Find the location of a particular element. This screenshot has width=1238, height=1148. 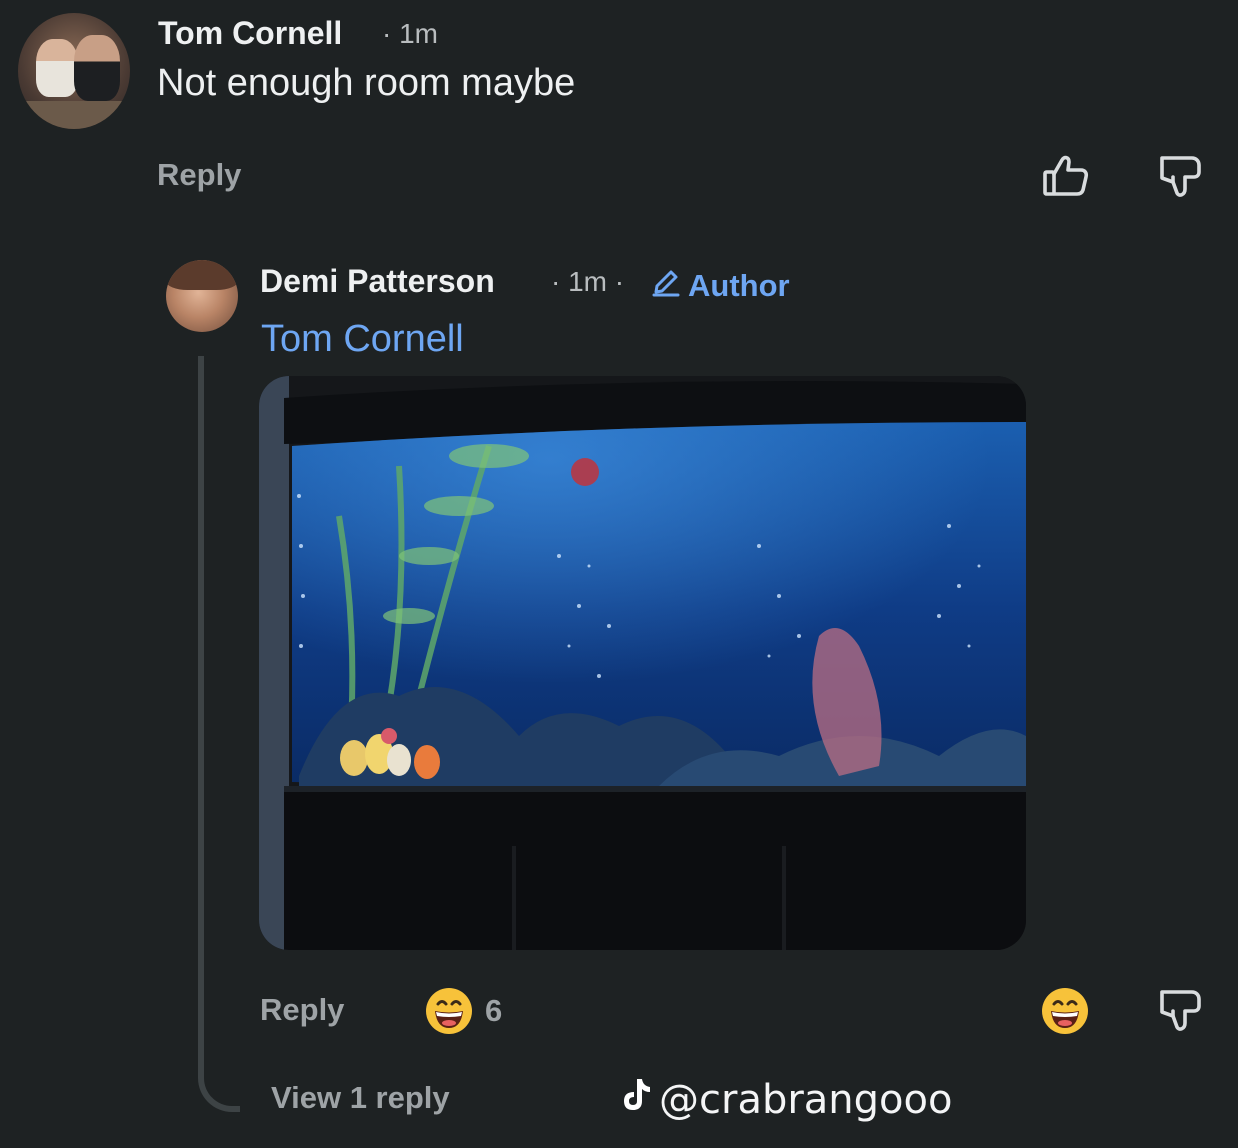

comment-author-name: Tom Cornell is located at coordinates (250, 33).